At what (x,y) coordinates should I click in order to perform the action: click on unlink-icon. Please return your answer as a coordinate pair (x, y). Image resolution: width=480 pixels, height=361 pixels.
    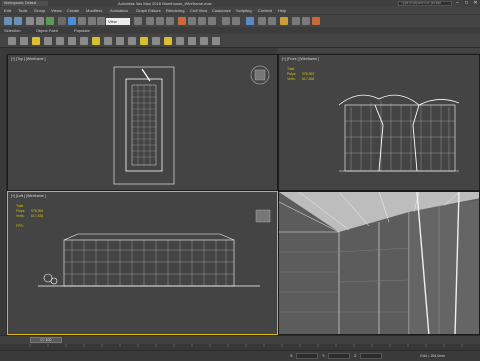
    Looking at the image, I should click on (40, 21).